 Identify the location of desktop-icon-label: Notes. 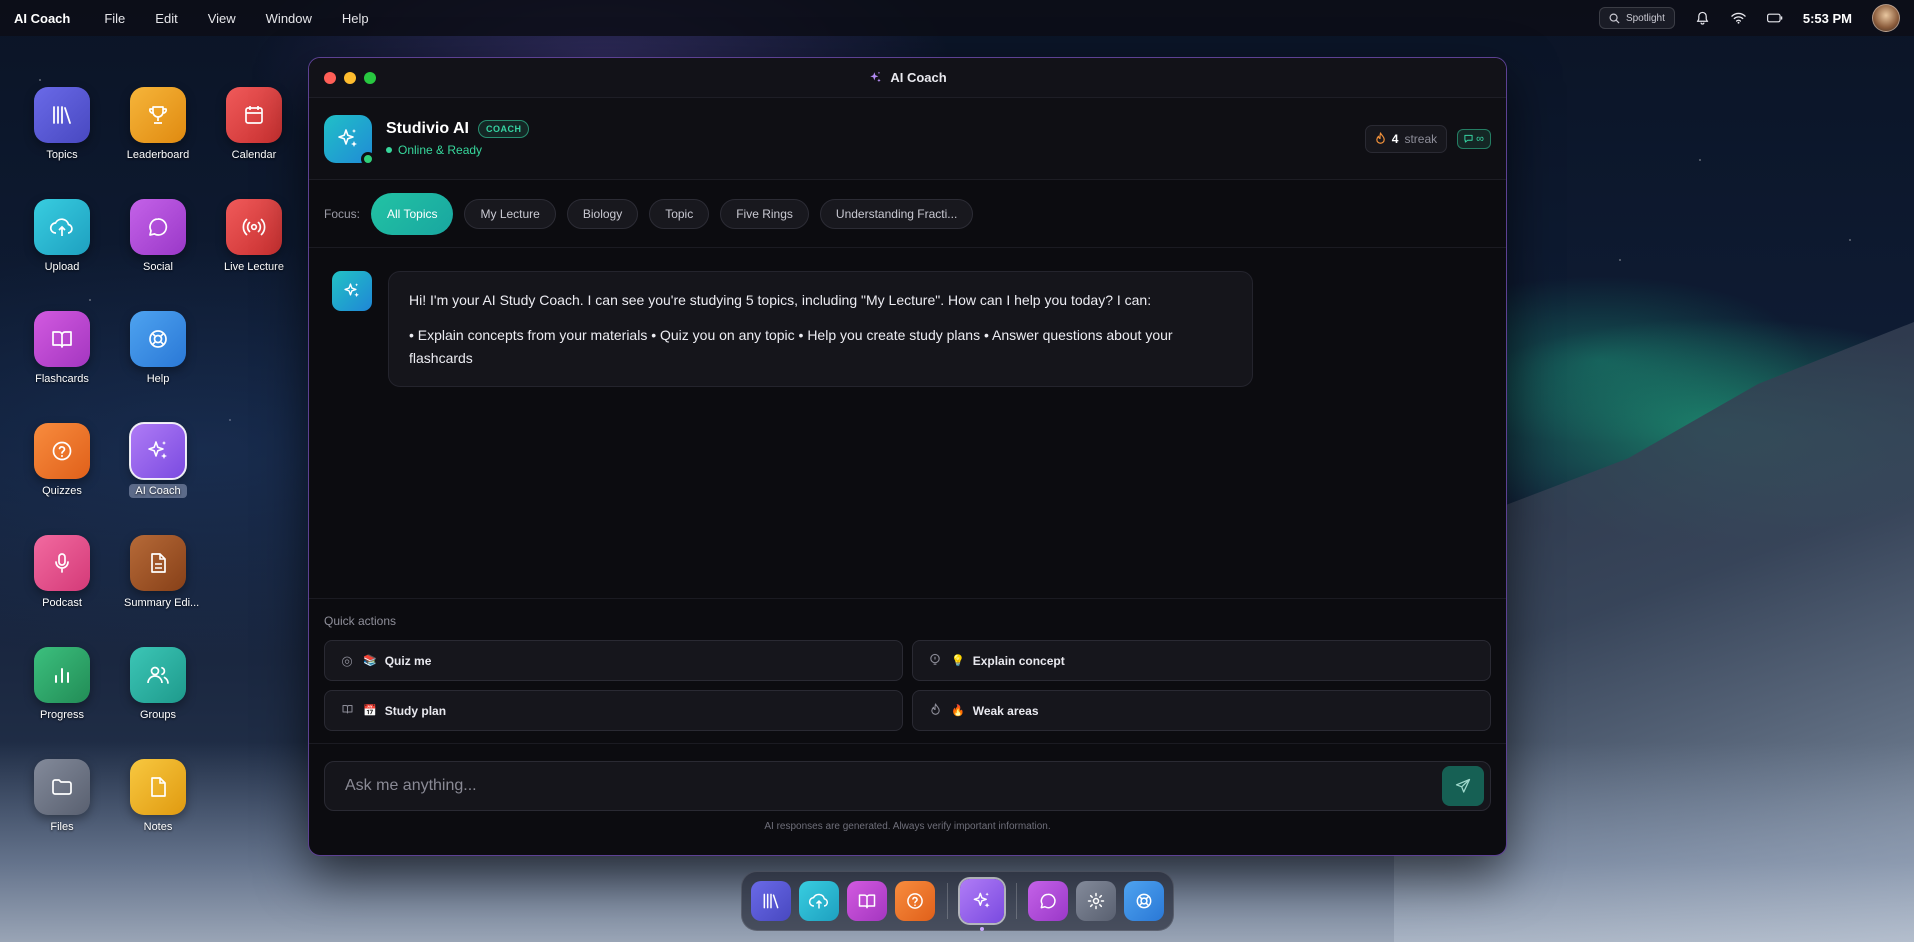
(158, 827).